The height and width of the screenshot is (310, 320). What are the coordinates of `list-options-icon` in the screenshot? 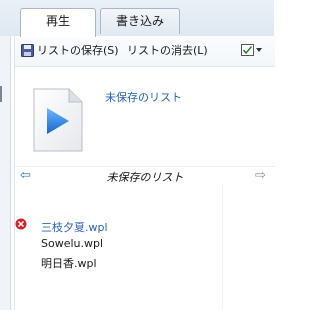 It's located at (251, 50).